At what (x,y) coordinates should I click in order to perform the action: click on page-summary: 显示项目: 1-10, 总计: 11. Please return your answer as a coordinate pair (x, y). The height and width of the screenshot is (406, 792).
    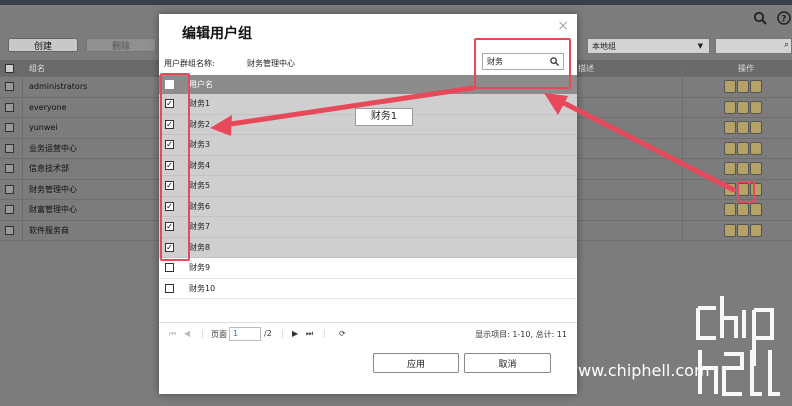
    Looking at the image, I should click on (521, 334).